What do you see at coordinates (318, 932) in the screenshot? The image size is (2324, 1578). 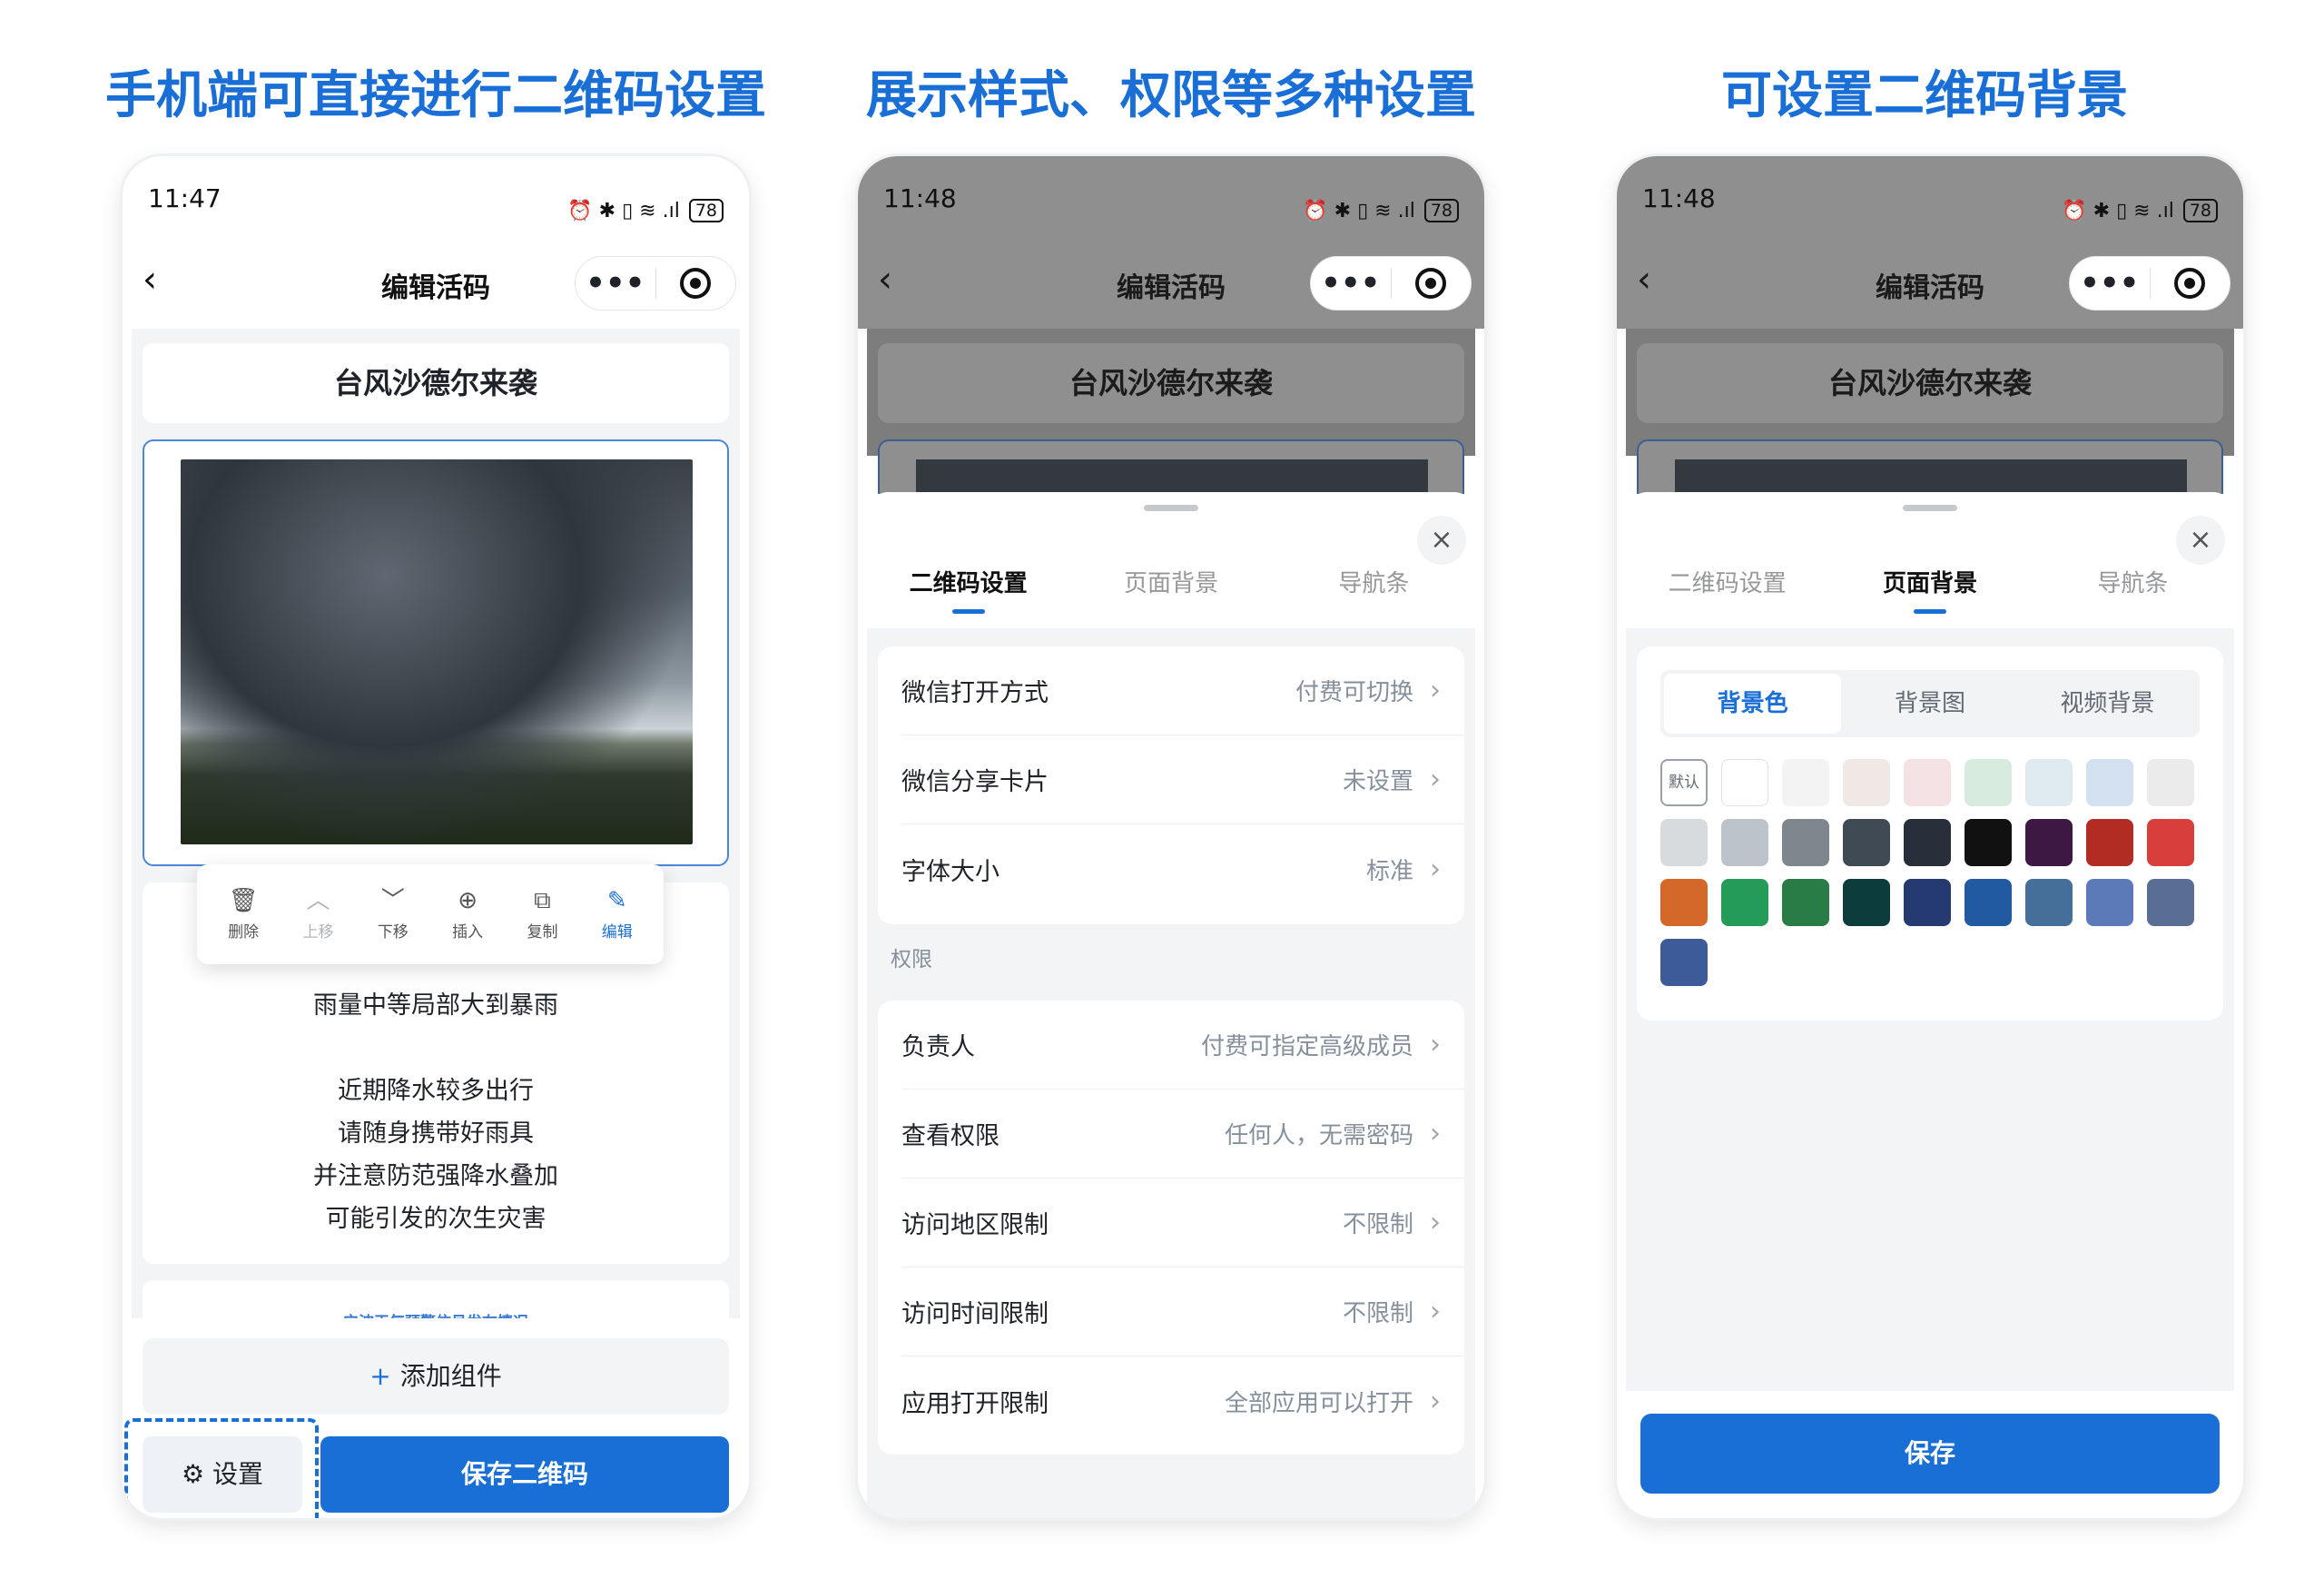 I see `move-up-label: 上移` at bounding box center [318, 932].